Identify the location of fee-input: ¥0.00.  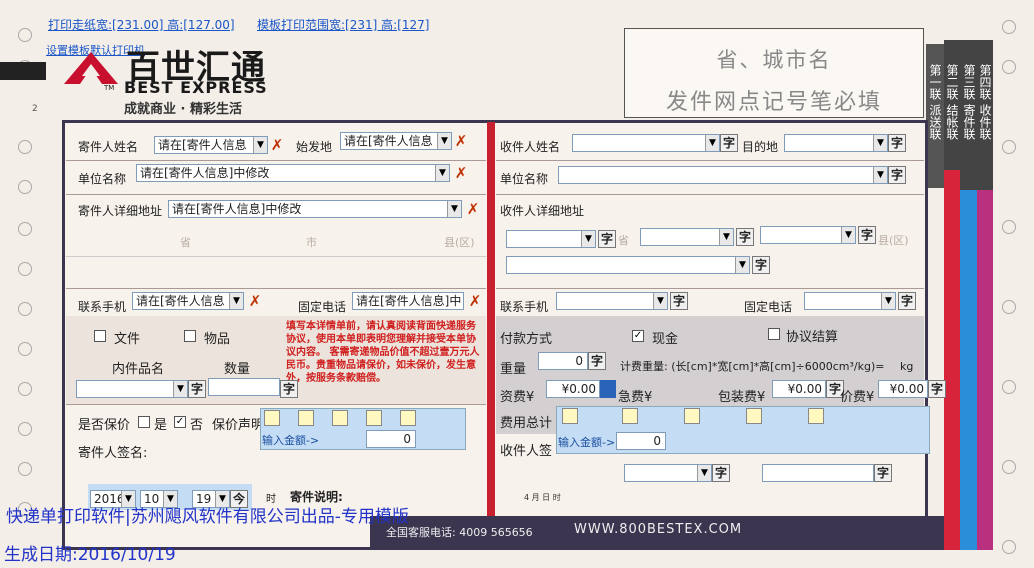
(573, 389).